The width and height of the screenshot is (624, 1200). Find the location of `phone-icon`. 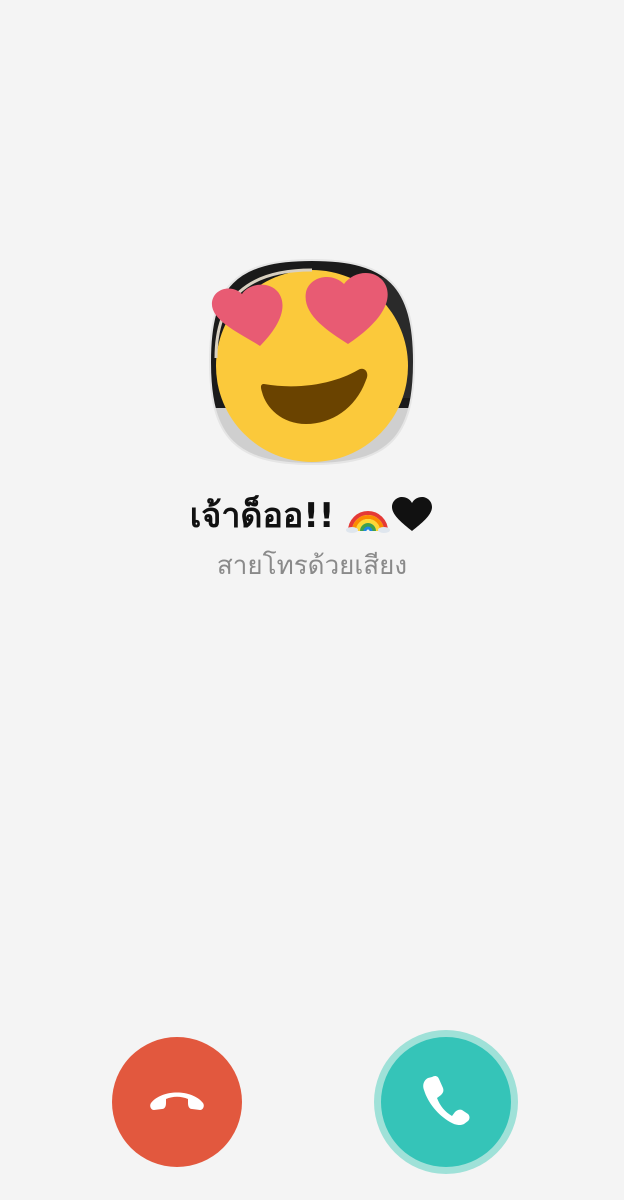

phone-icon is located at coordinates (446, 1102).